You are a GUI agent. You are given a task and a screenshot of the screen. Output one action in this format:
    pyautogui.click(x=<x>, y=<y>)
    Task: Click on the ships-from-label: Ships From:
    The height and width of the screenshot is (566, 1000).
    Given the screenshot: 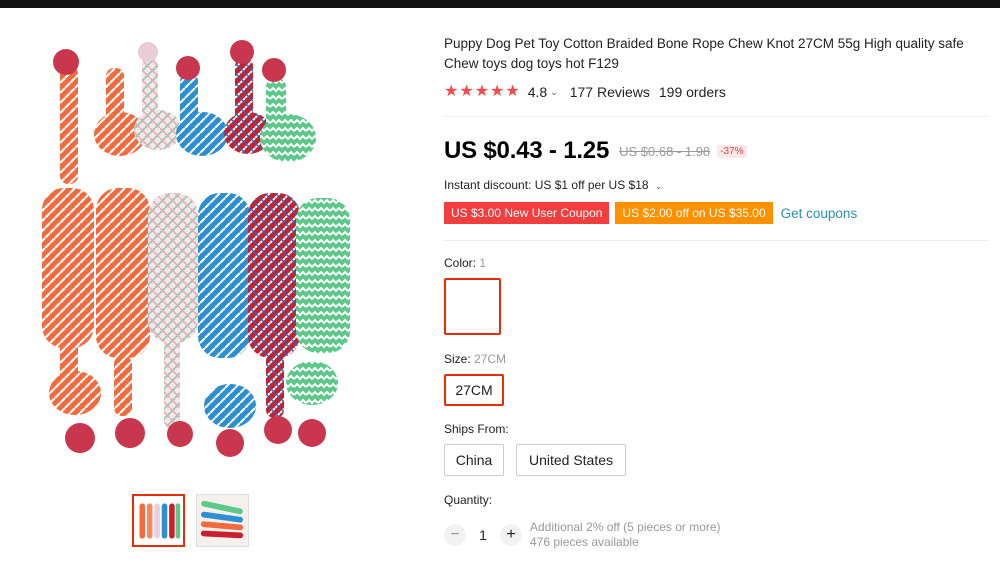 What is the action you would take?
    pyautogui.click(x=476, y=429)
    